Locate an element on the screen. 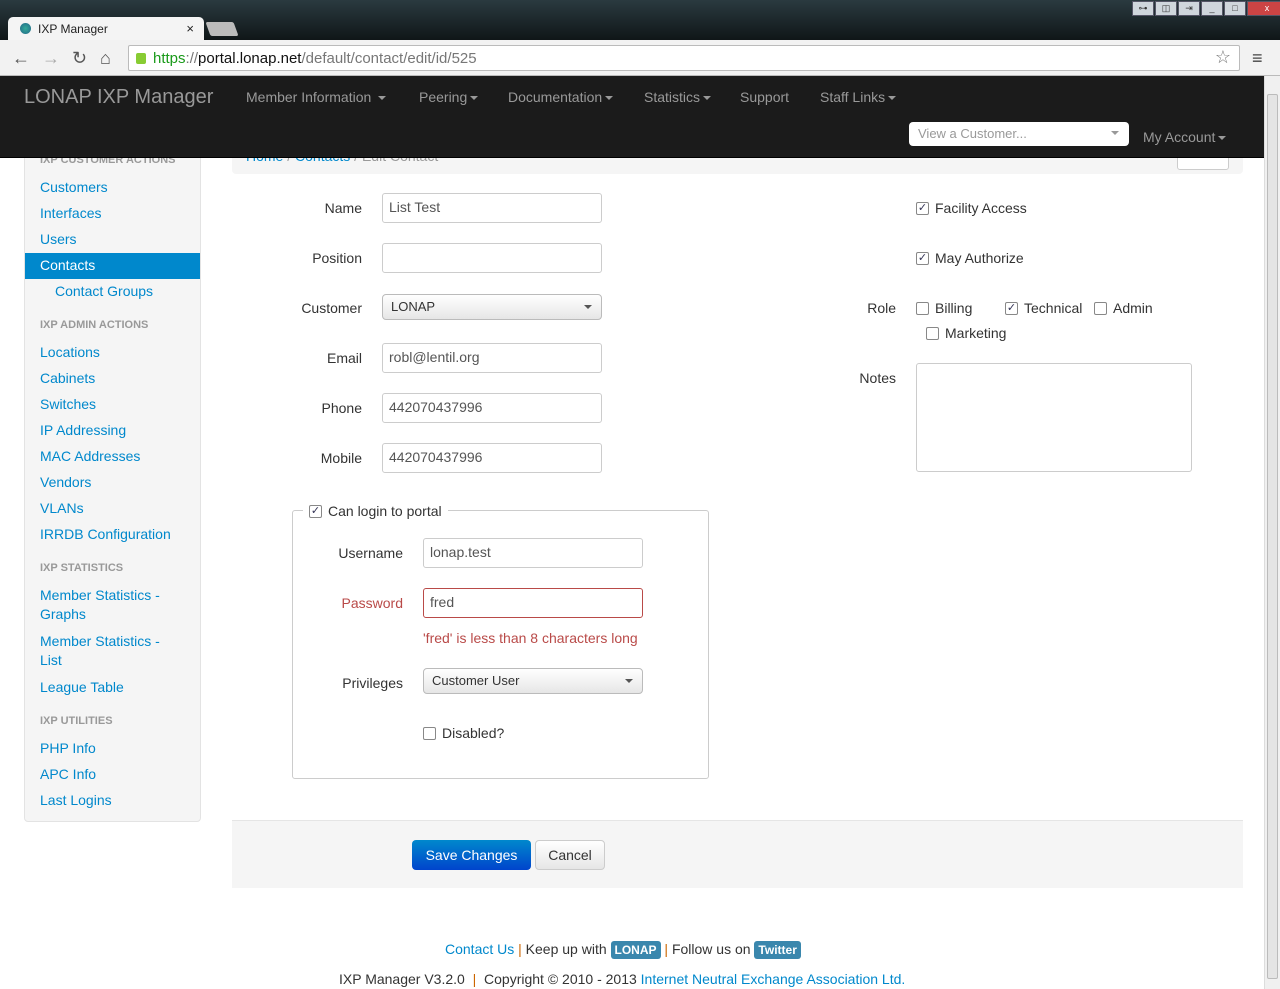 This screenshot has height=989, width=1280. position-input is located at coordinates (492, 258).